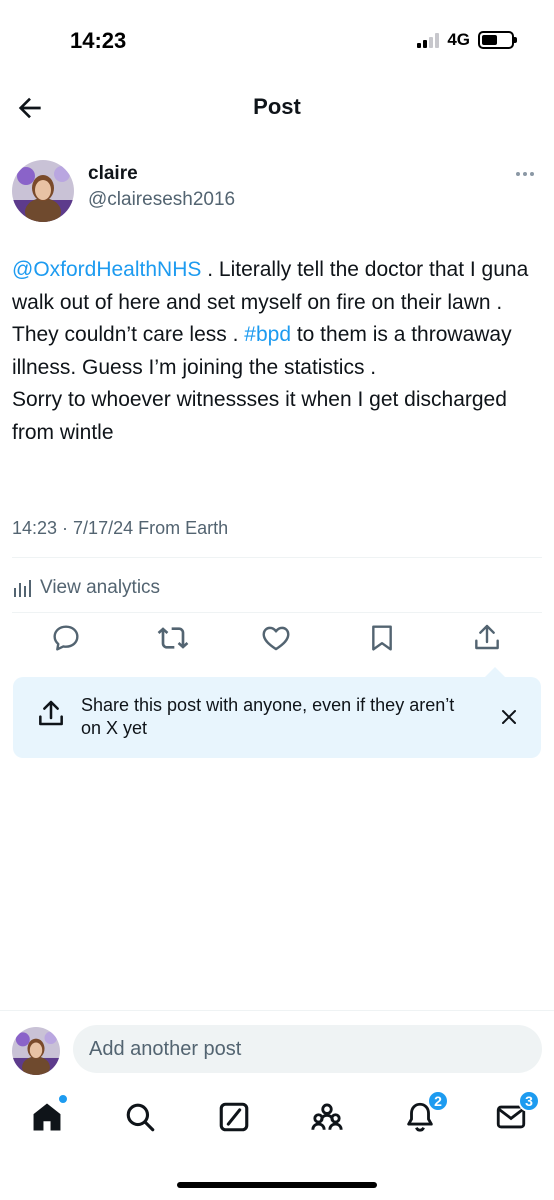 The image size is (554, 1200). I want to click on home-icon, so click(47, 1117).